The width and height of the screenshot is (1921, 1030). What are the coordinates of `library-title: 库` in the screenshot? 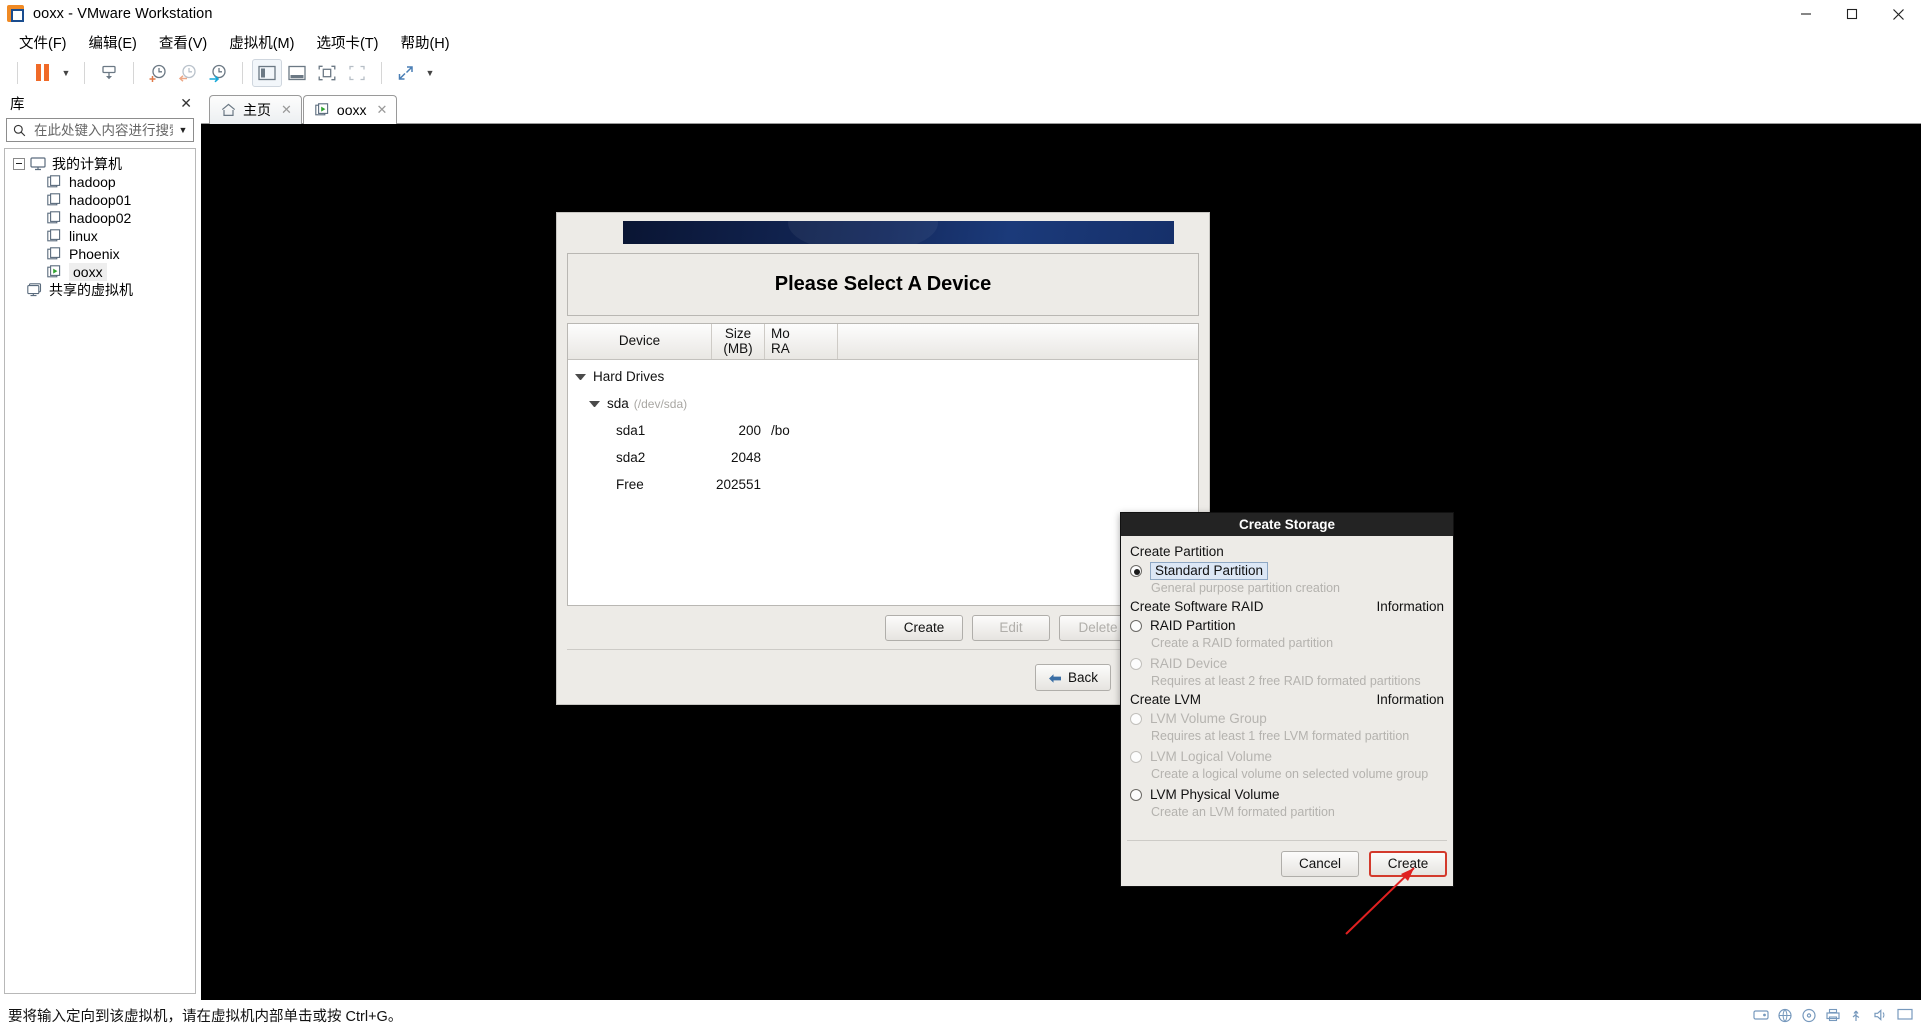 It's located at (17, 104).